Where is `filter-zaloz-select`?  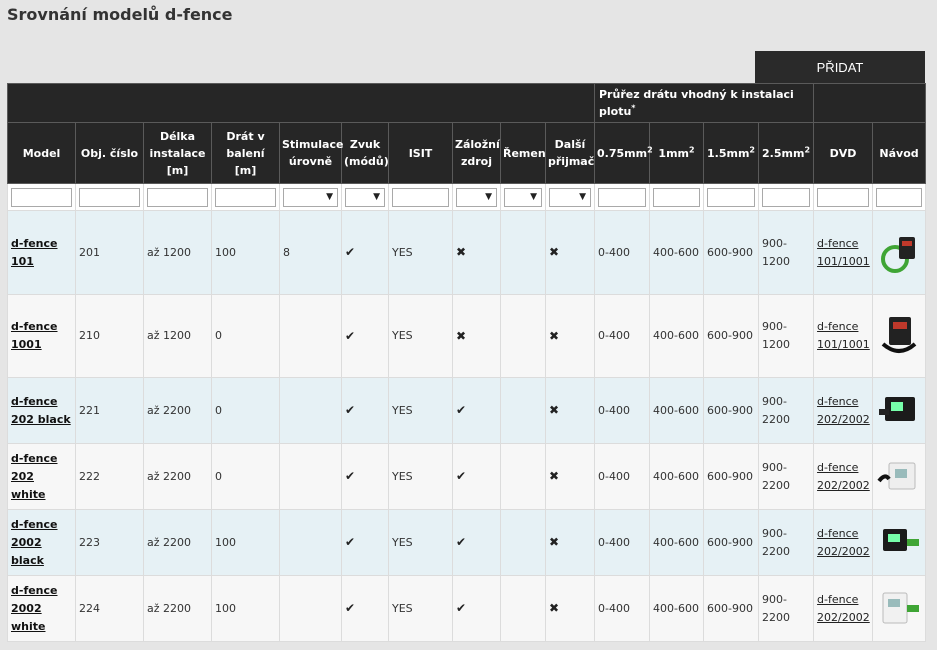
filter-zaloz-select is located at coordinates (476, 197).